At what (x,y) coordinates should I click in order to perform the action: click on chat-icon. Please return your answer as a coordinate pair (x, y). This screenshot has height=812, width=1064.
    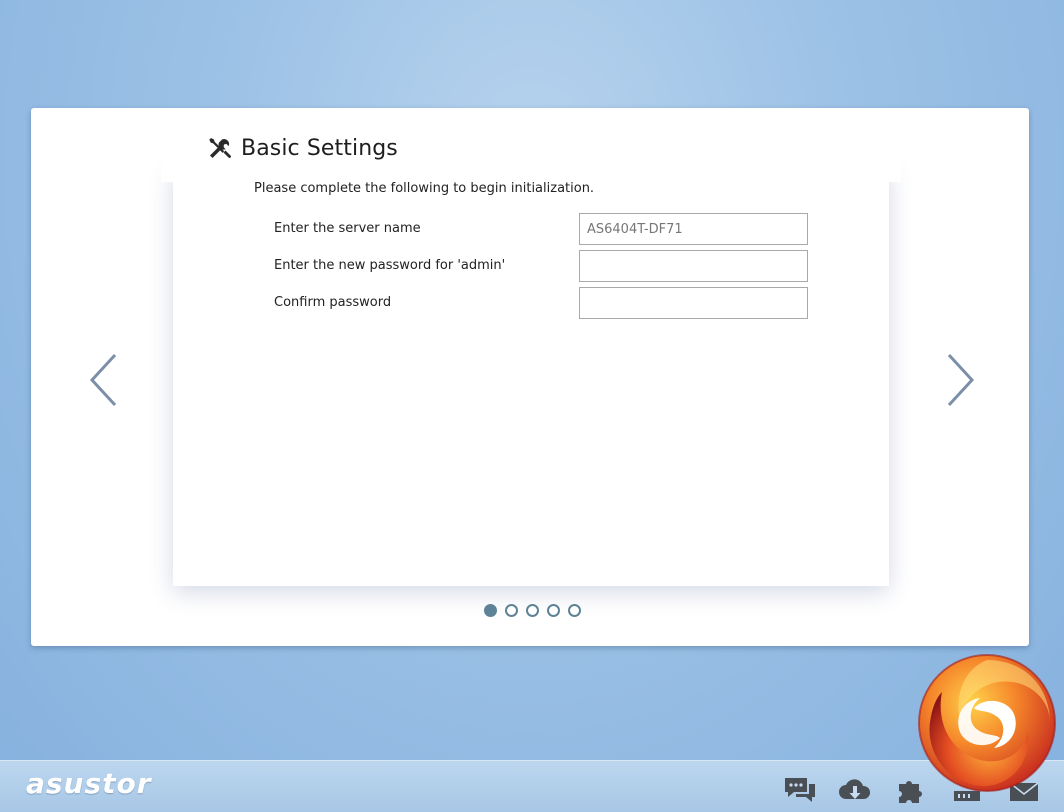
    Looking at the image, I should click on (800, 790).